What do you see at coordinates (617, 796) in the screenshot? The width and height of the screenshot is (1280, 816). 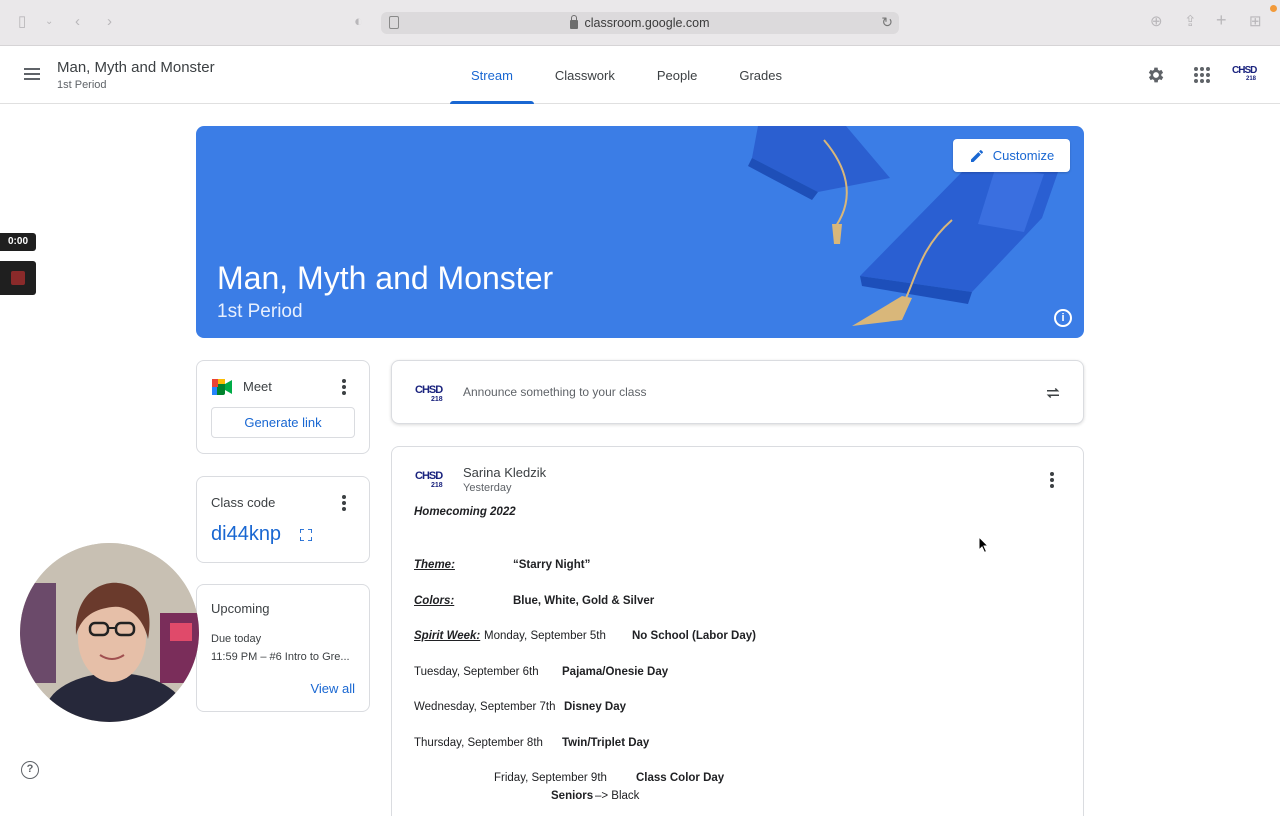 I see `seniors-value: –> Black` at bounding box center [617, 796].